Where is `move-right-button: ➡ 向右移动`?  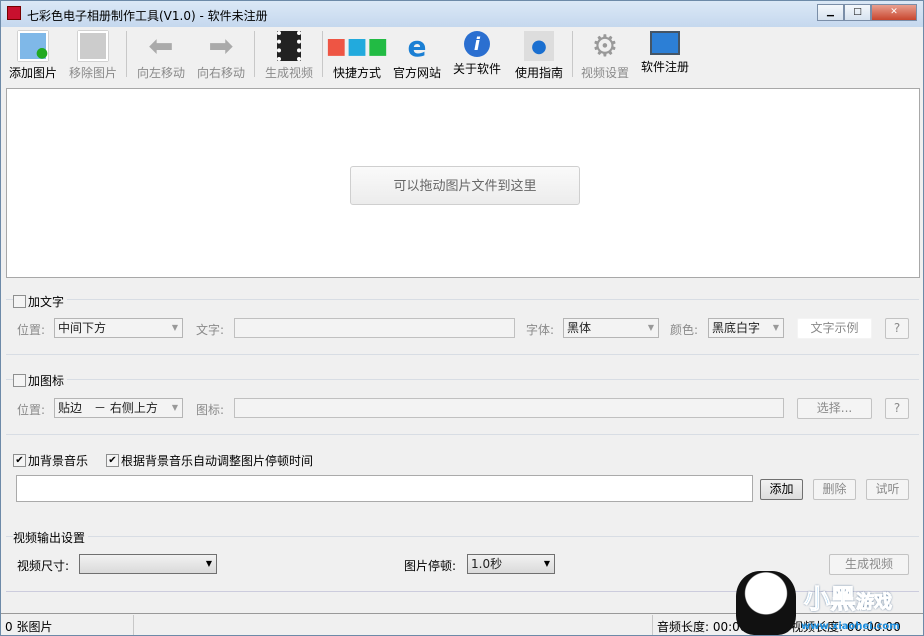 move-right-button: ➡ 向右移动 is located at coordinates (221, 55).